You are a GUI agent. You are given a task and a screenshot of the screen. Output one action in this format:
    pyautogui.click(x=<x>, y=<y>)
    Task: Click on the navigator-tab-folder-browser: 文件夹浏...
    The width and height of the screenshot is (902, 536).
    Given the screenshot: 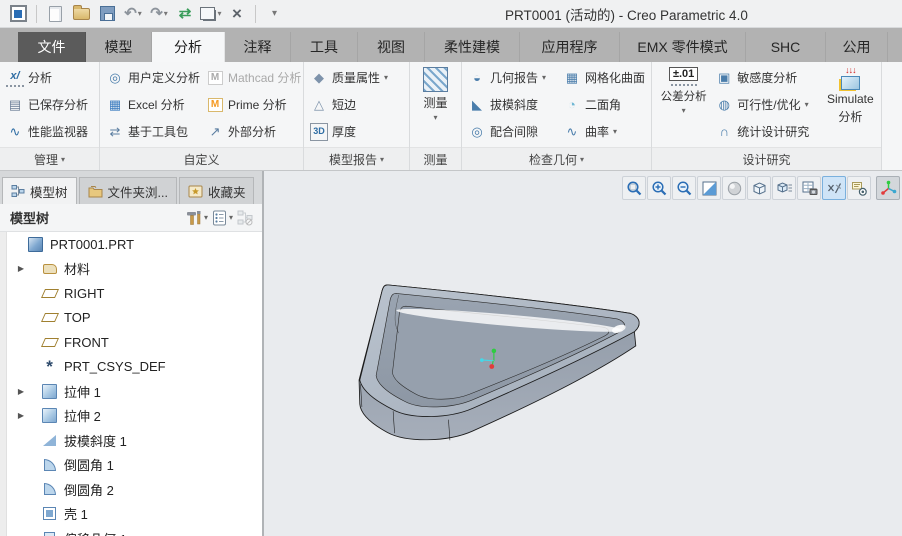 What is the action you would take?
    pyautogui.click(x=127, y=190)
    